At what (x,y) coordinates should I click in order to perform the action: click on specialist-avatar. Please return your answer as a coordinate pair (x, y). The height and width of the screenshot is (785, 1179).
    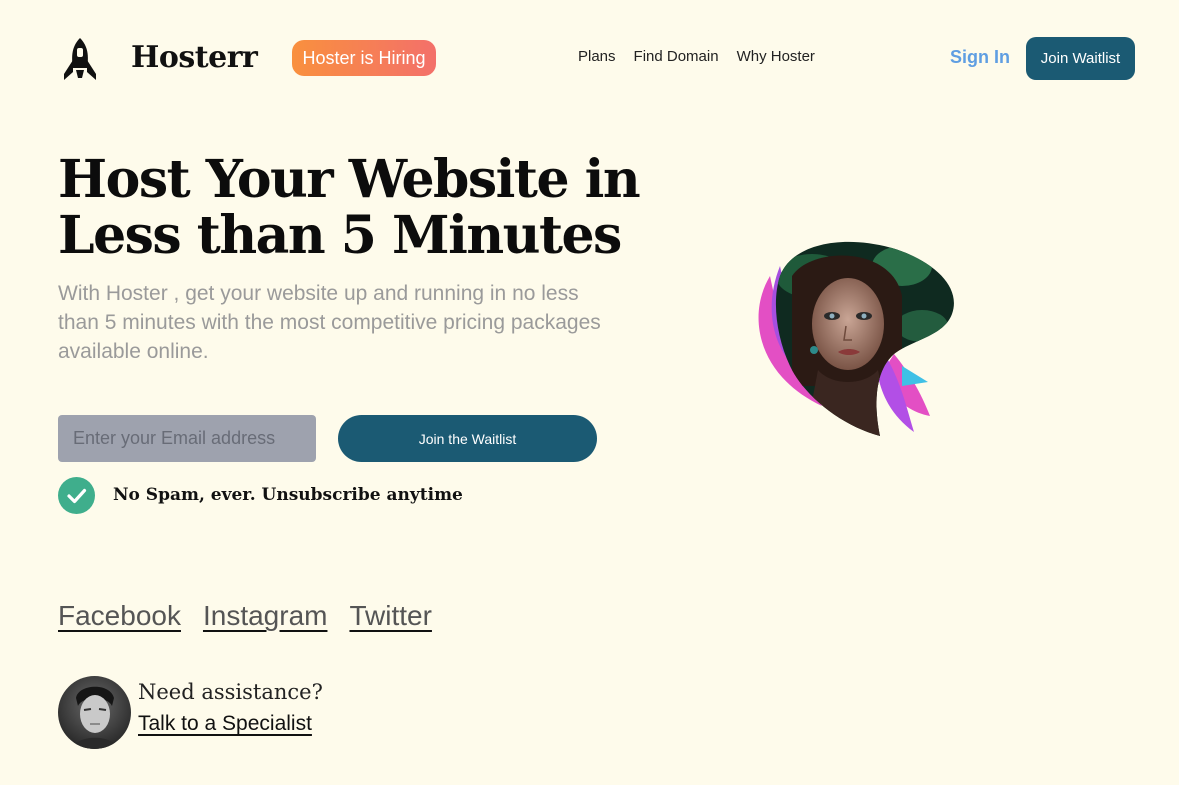
    Looking at the image, I should click on (94, 712).